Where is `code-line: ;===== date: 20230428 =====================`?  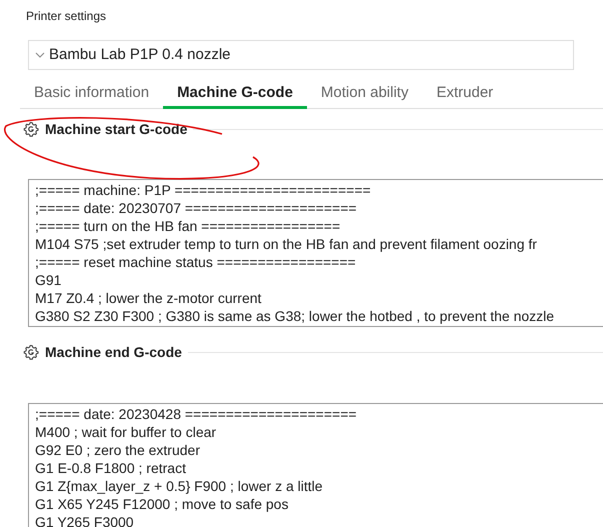 code-line: ;===== date: 20230428 ===================== is located at coordinates (196, 414).